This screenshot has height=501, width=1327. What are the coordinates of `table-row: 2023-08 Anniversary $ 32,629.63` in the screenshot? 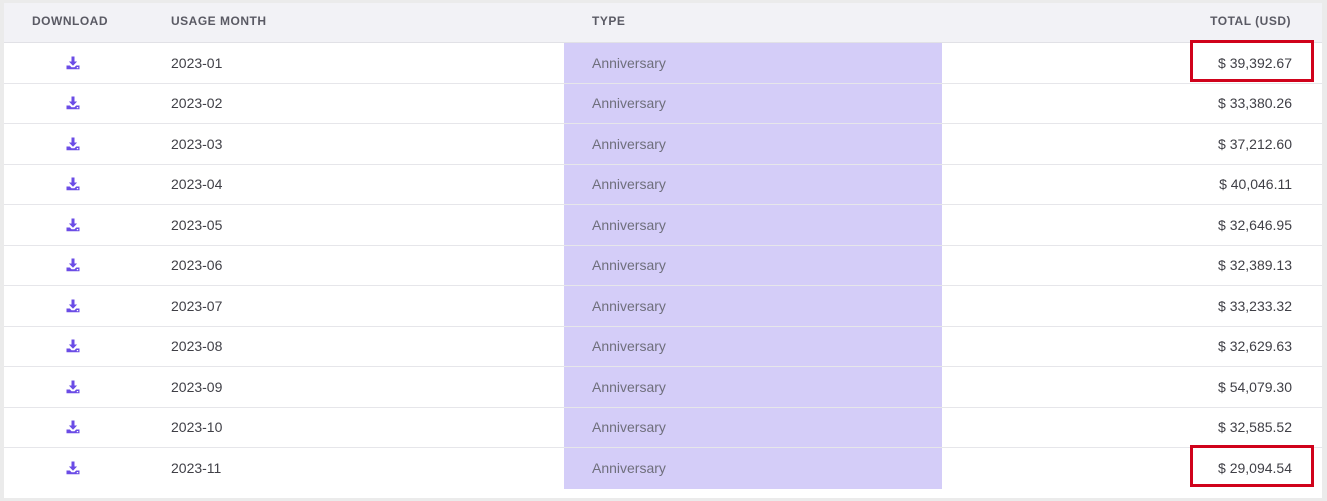 It's located at (663, 346).